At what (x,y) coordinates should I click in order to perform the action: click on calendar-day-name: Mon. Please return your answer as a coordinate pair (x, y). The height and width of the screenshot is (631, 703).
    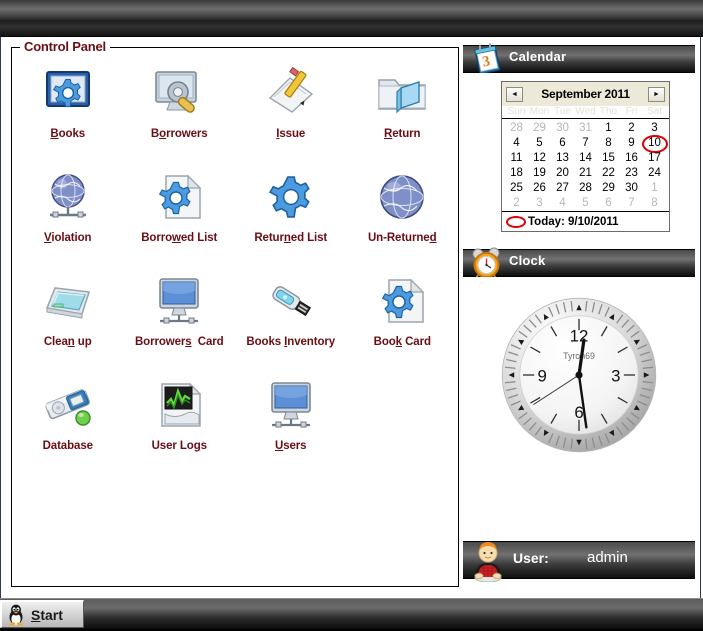
    Looking at the image, I should click on (539, 111).